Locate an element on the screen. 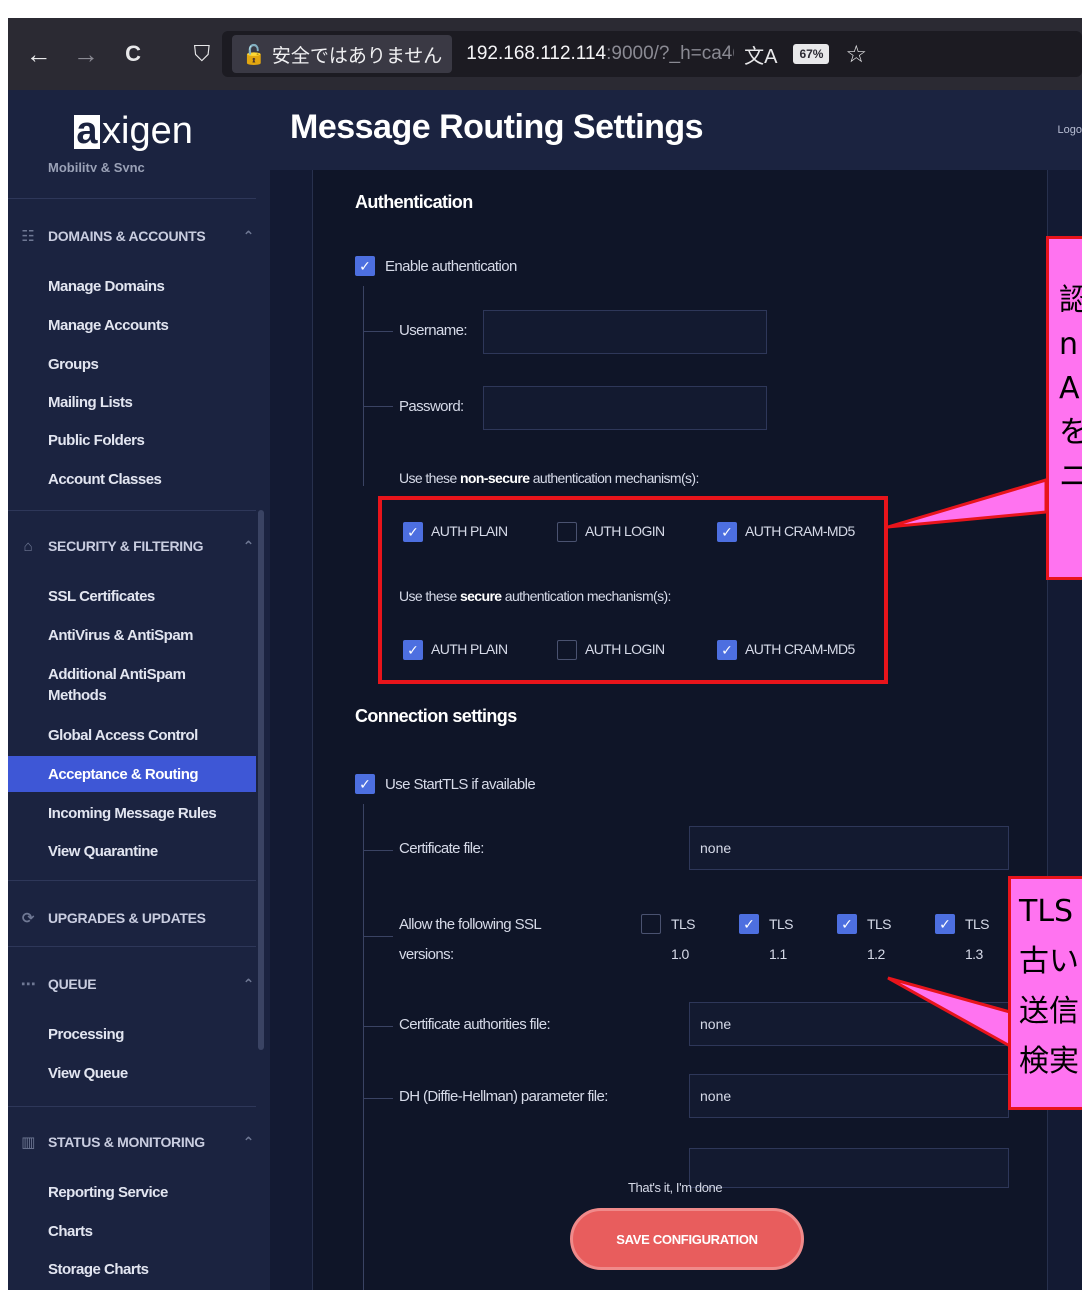 Image resolution: width=1082 pixels, height=1290 pixels. tls-1-3-label: TLS is located at coordinates (977, 924).